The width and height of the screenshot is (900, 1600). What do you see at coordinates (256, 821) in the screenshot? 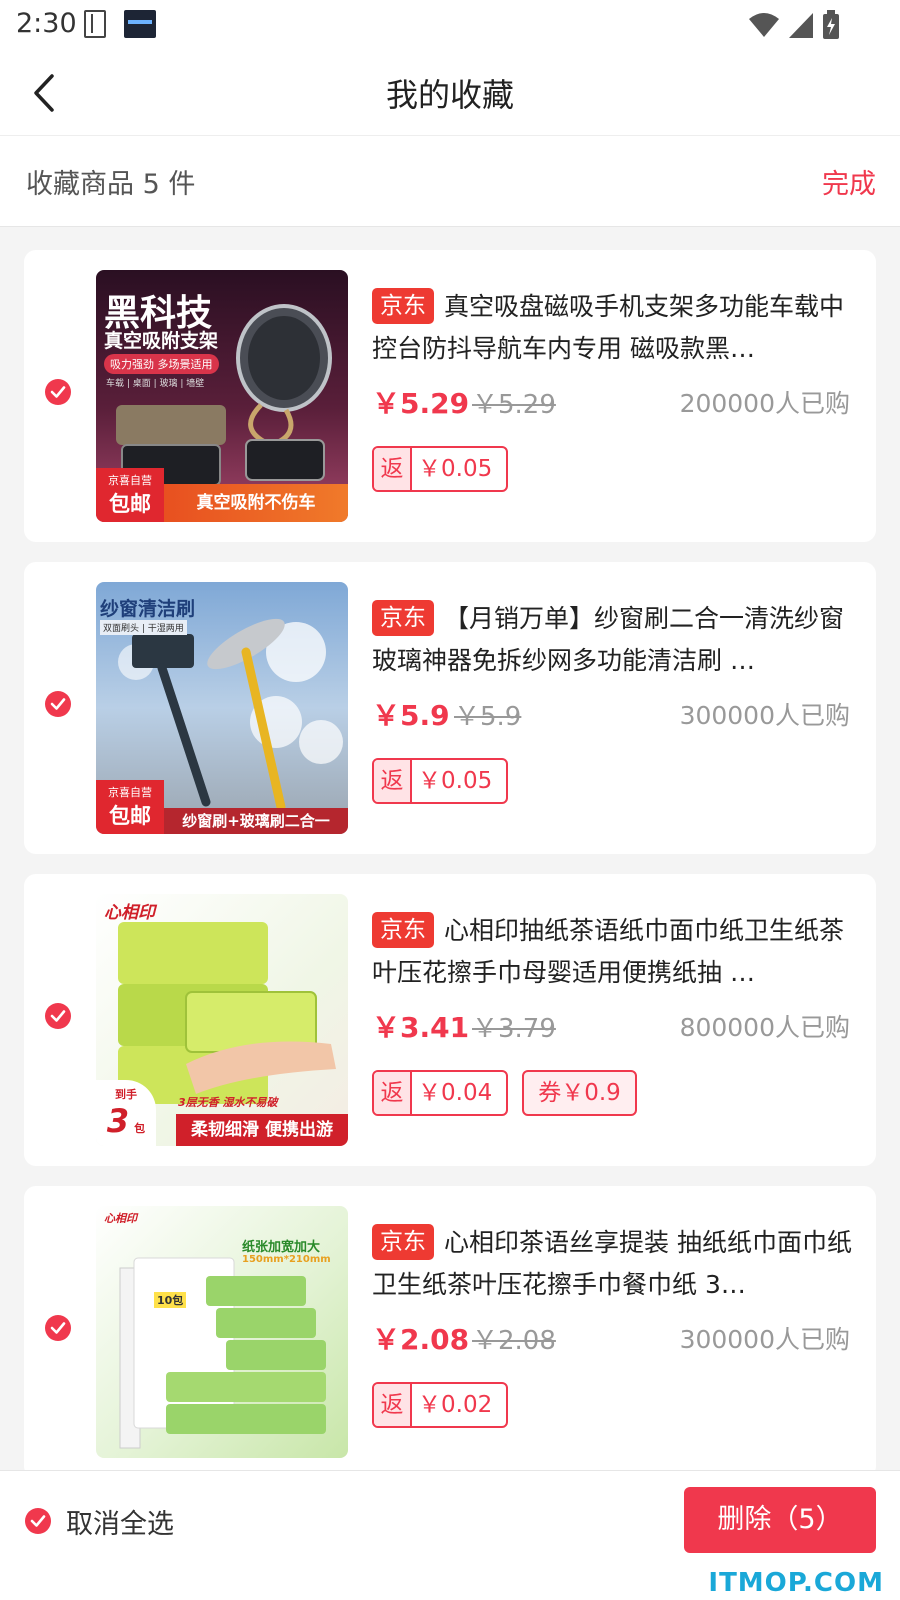
I see `thumb-footer: 纱窗刷+玻璃刷二合一` at bounding box center [256, 821].